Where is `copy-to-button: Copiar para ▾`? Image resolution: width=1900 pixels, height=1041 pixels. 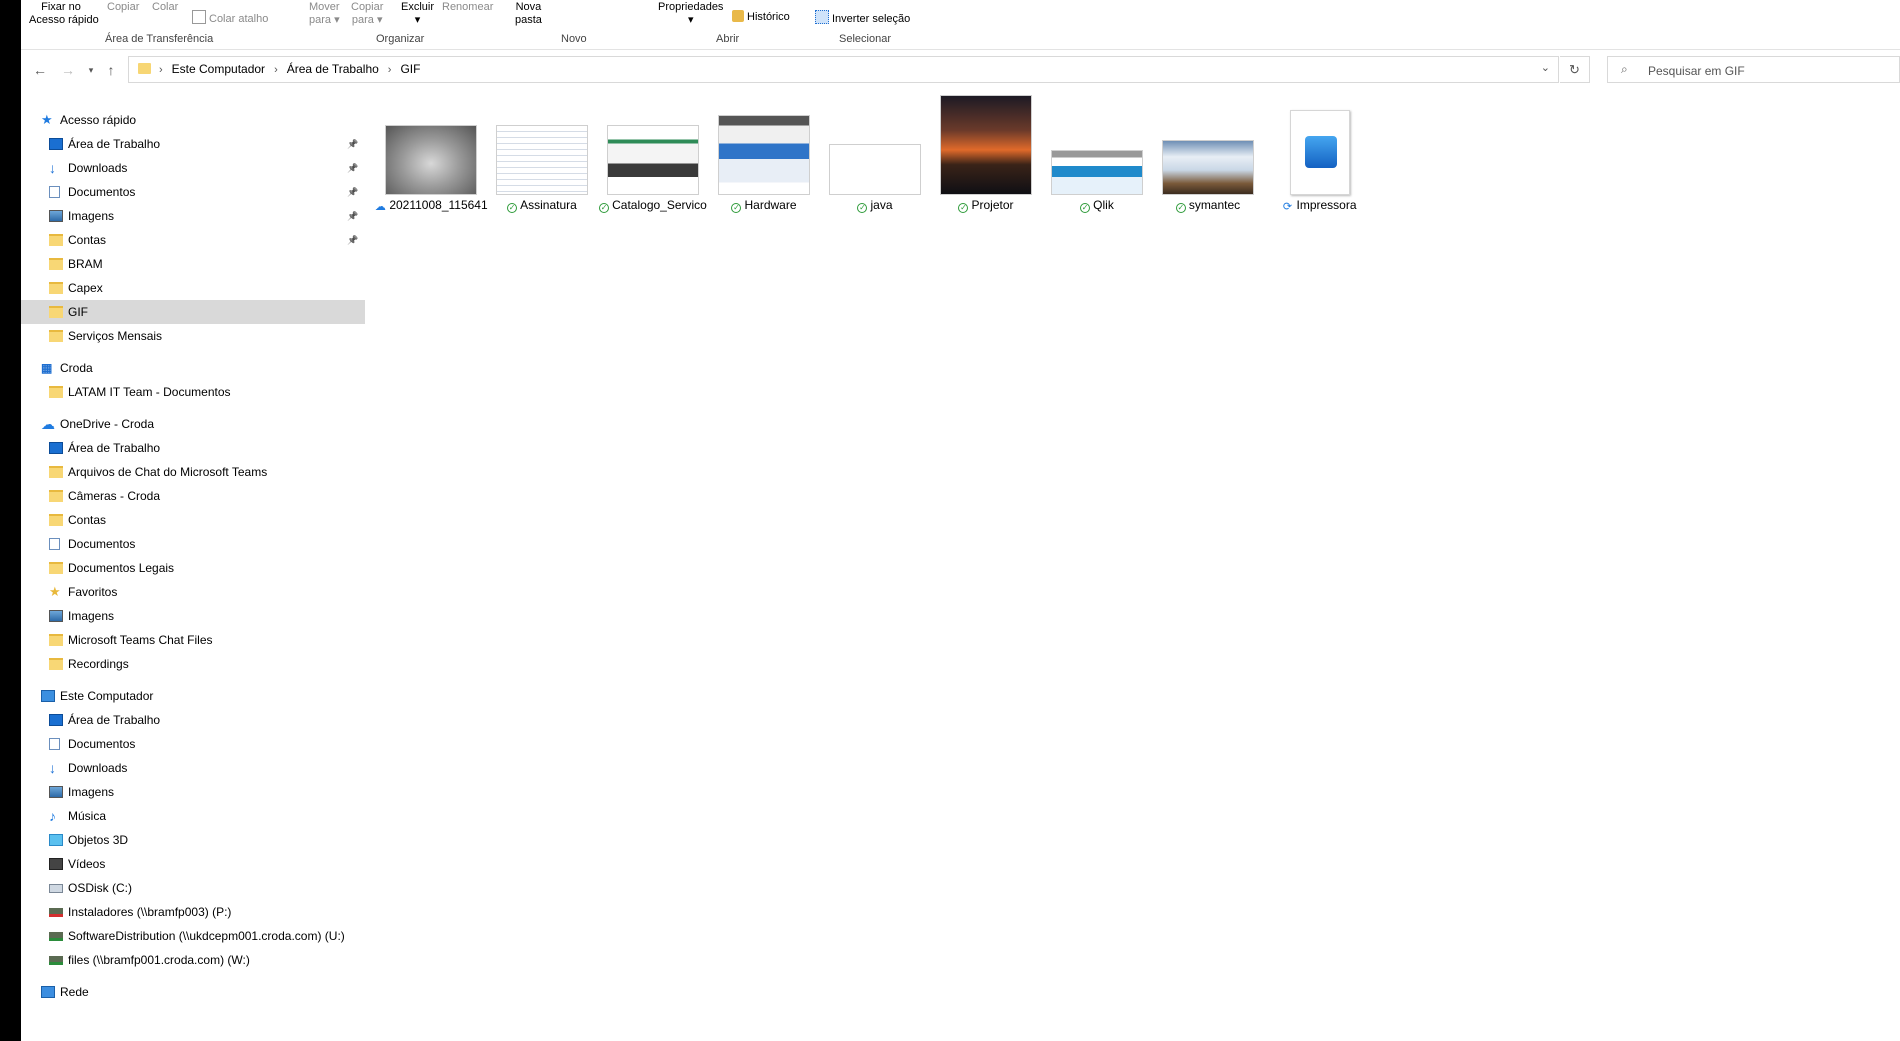 copy-to-button: Copiar para ▾ is located at coordinates (367, 14).